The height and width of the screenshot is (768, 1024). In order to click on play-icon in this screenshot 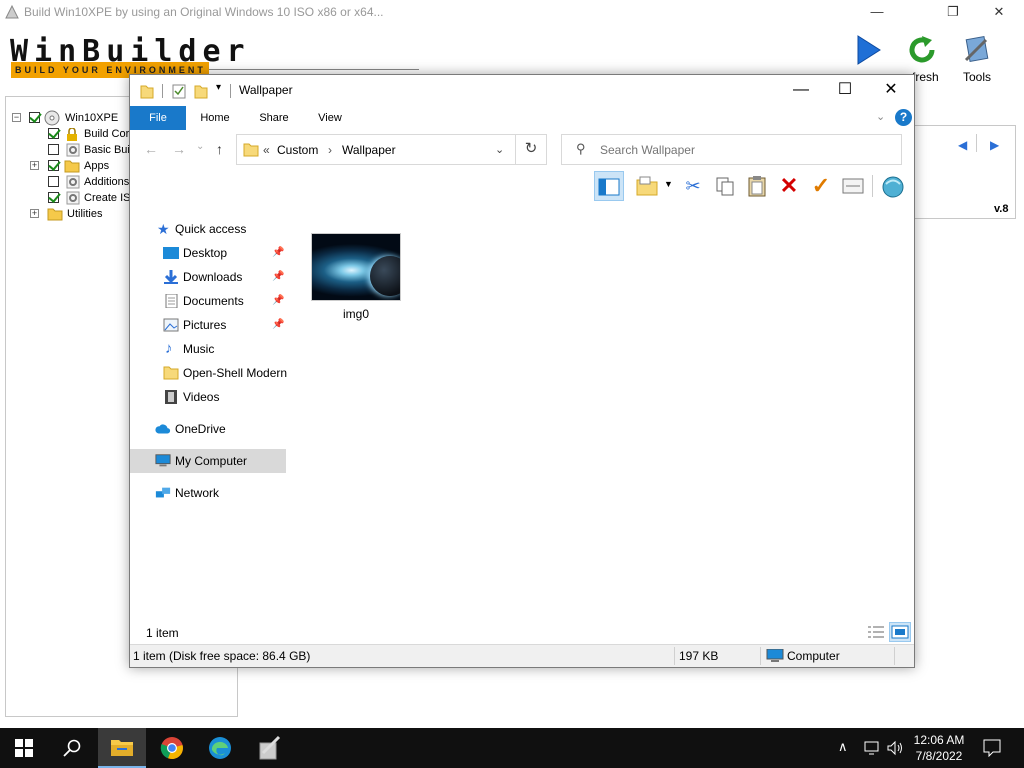, I will do `click(869, 50)`.